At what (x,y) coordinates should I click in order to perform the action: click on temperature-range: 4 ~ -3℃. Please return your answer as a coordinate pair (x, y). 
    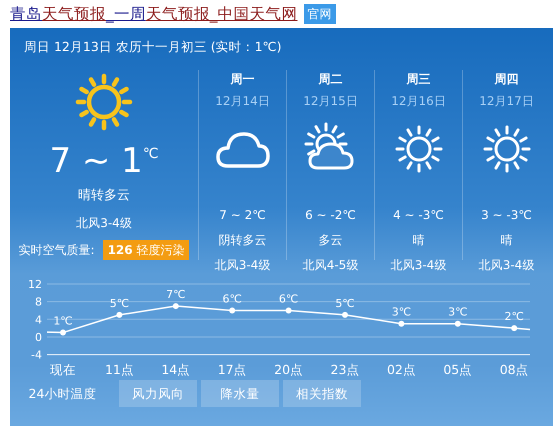
    Looking at the image, I should click on (418, 215).